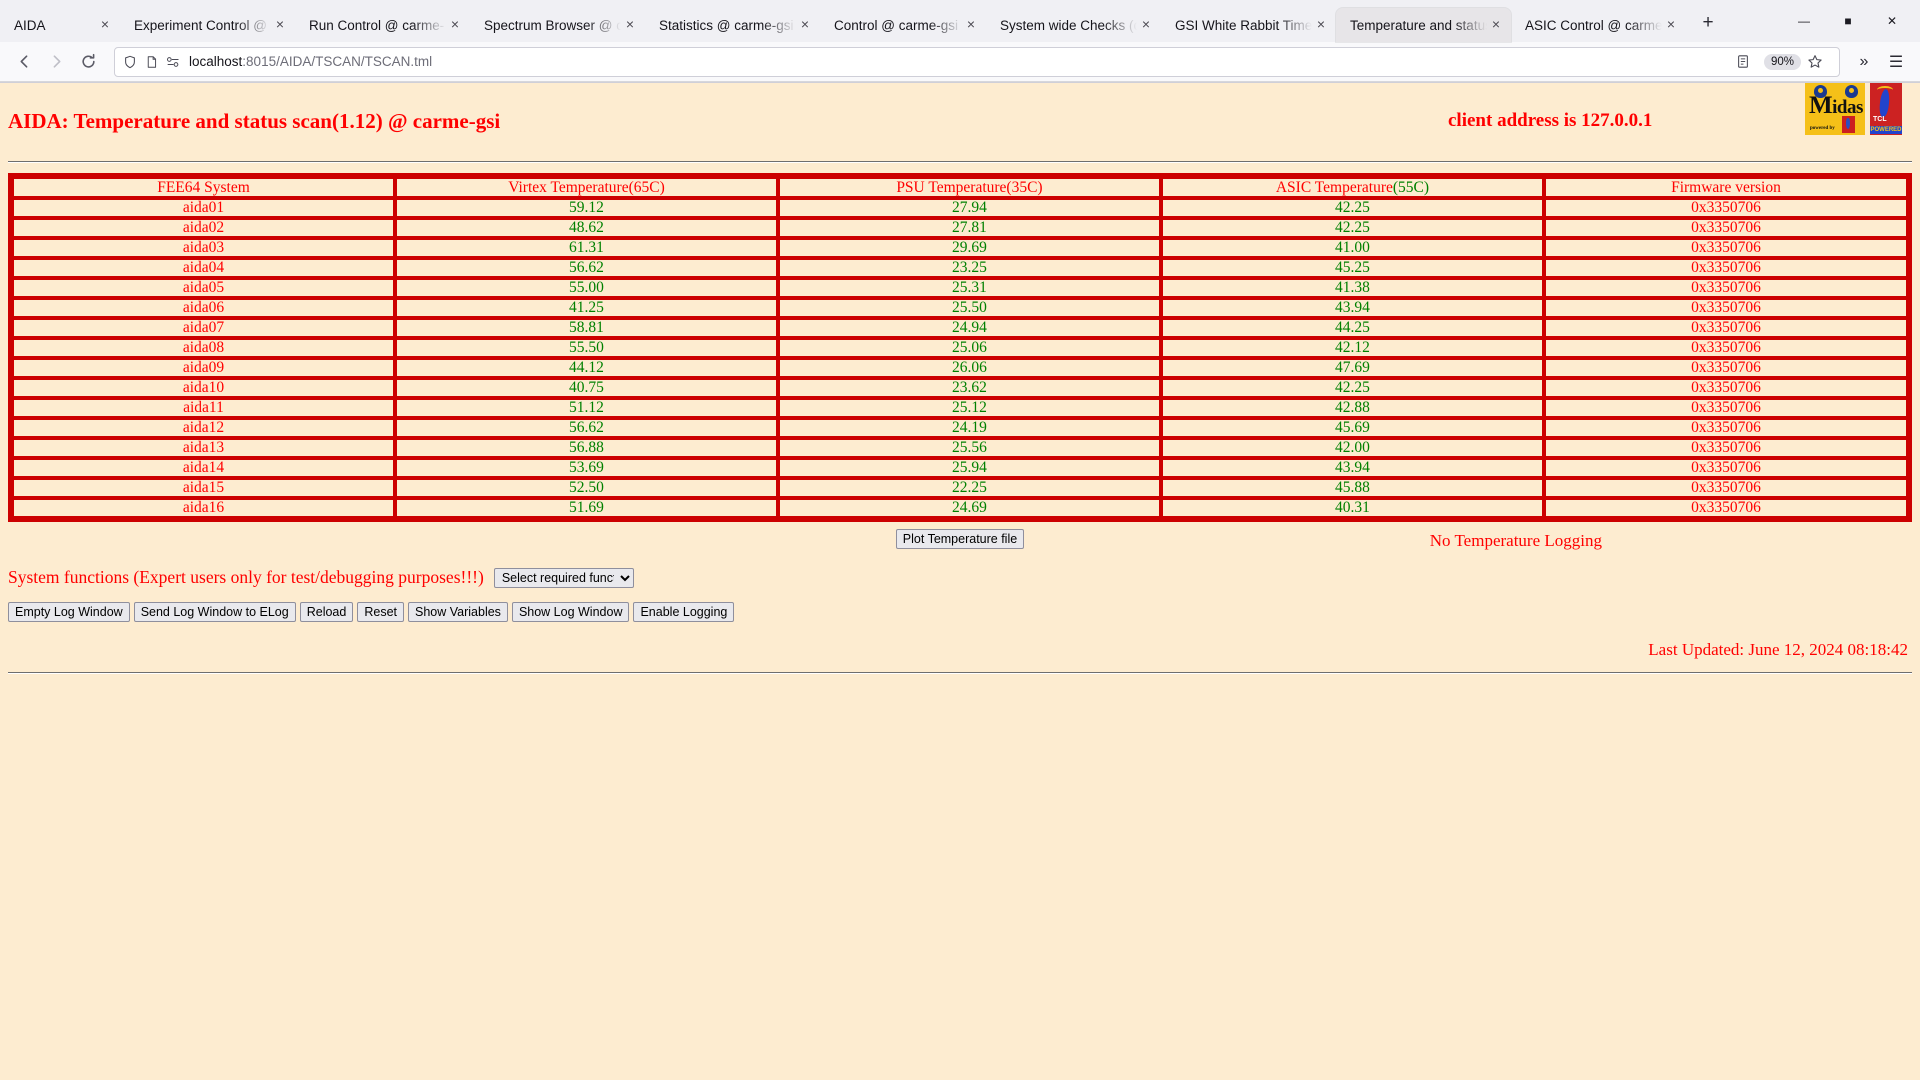 The image size is (1920, 1080). Describe the element at coordinates (969, 288) in the screenshot. I see `cell-psu-temperature: 25.31` at that location.